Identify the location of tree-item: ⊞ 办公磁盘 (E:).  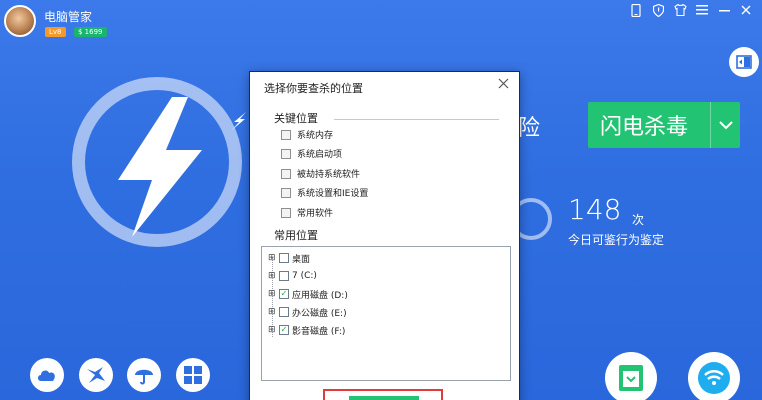
(307, 312).